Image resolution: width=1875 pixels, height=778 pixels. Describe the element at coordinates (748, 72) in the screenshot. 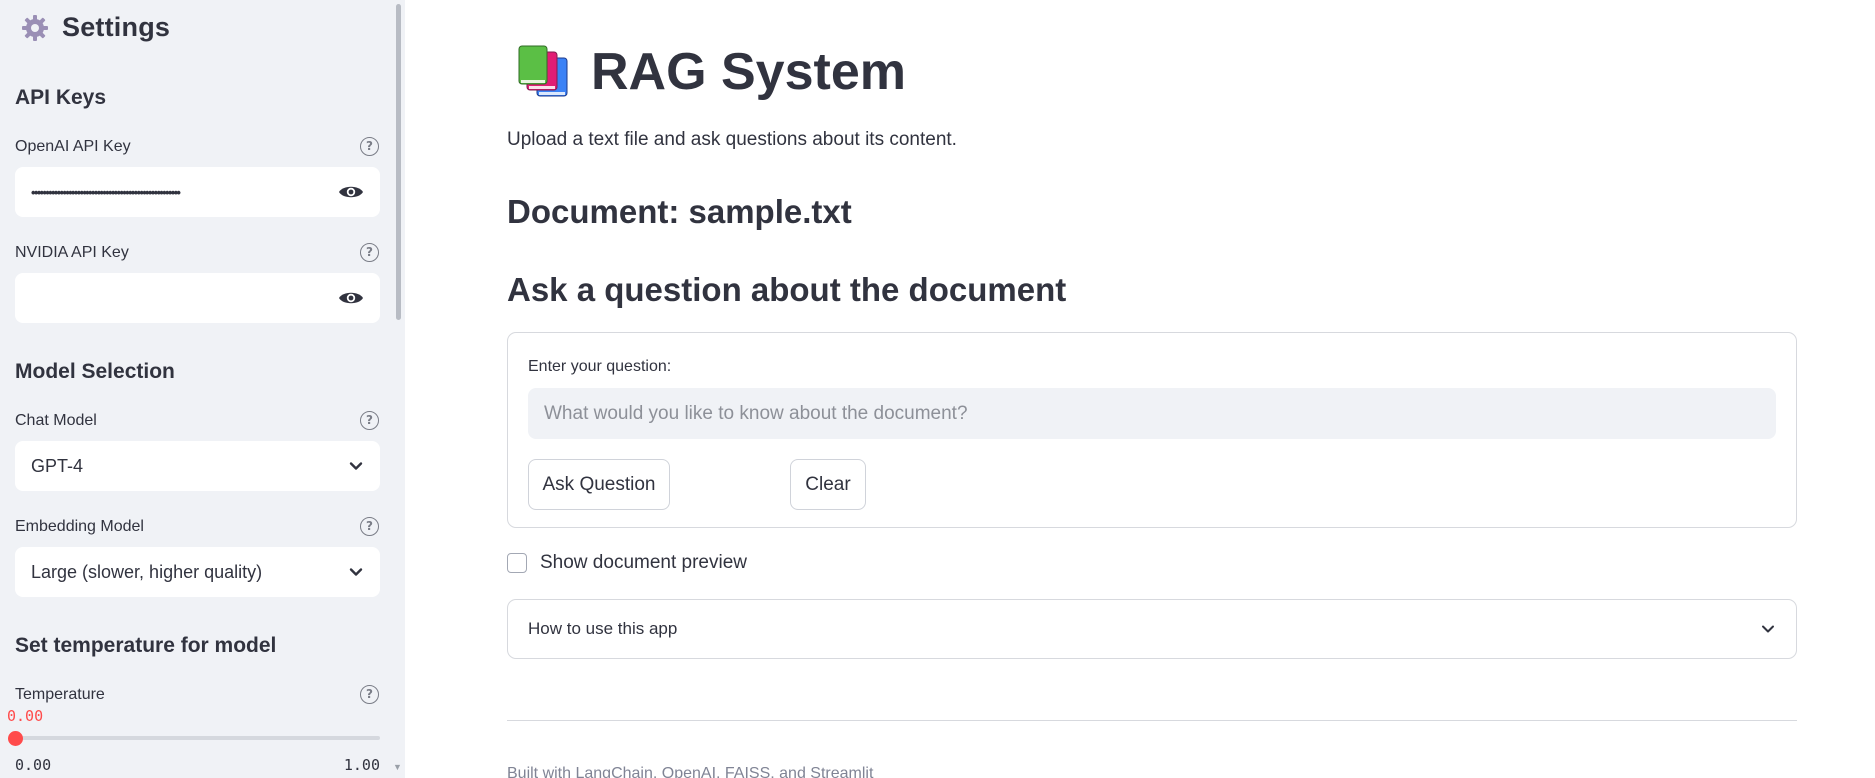

I see `page-title: RAG System` at that location.